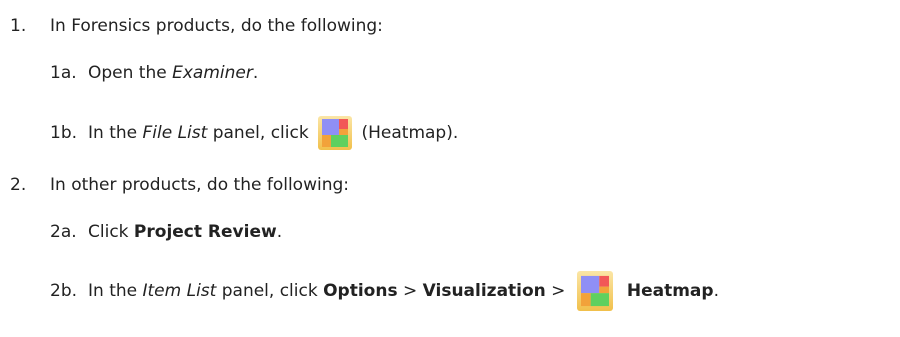 This screenshot has width=900, height=337. Describe the element at coordinates (130, 73) in the screenshot. I see `substep-prefix: Open the` at that location.